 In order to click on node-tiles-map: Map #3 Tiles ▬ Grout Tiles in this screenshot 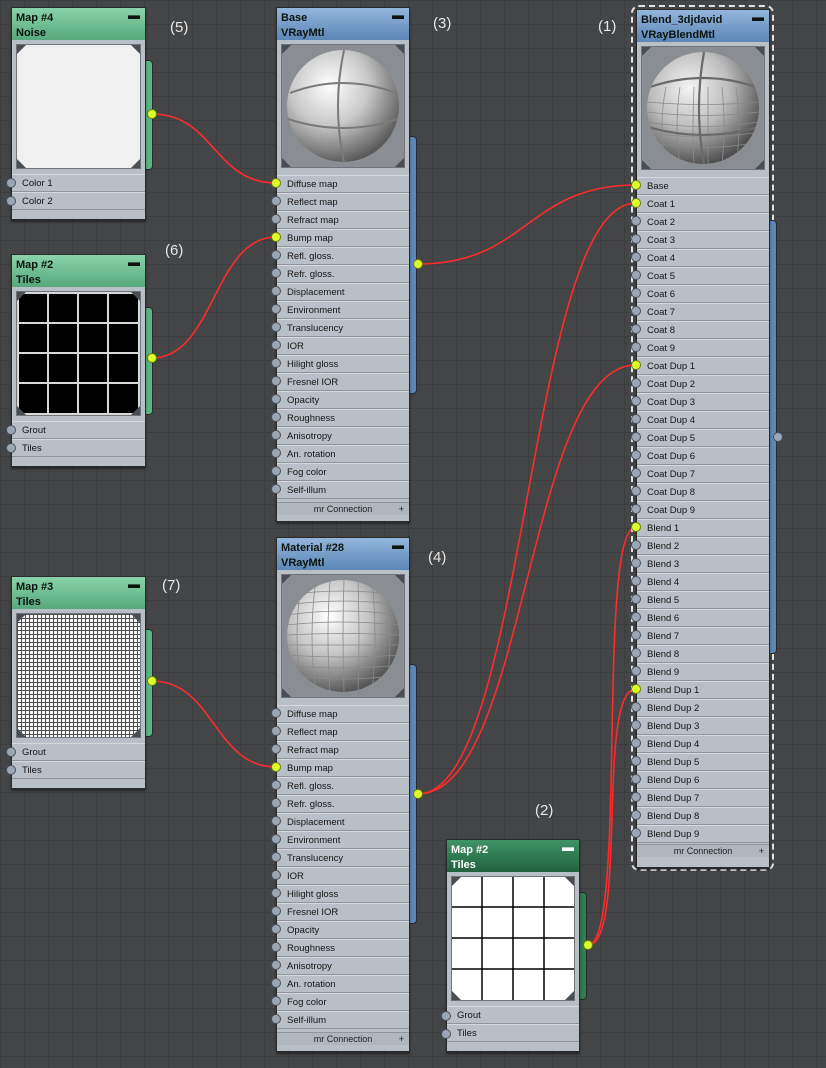, I will do `click(78, 682)`.